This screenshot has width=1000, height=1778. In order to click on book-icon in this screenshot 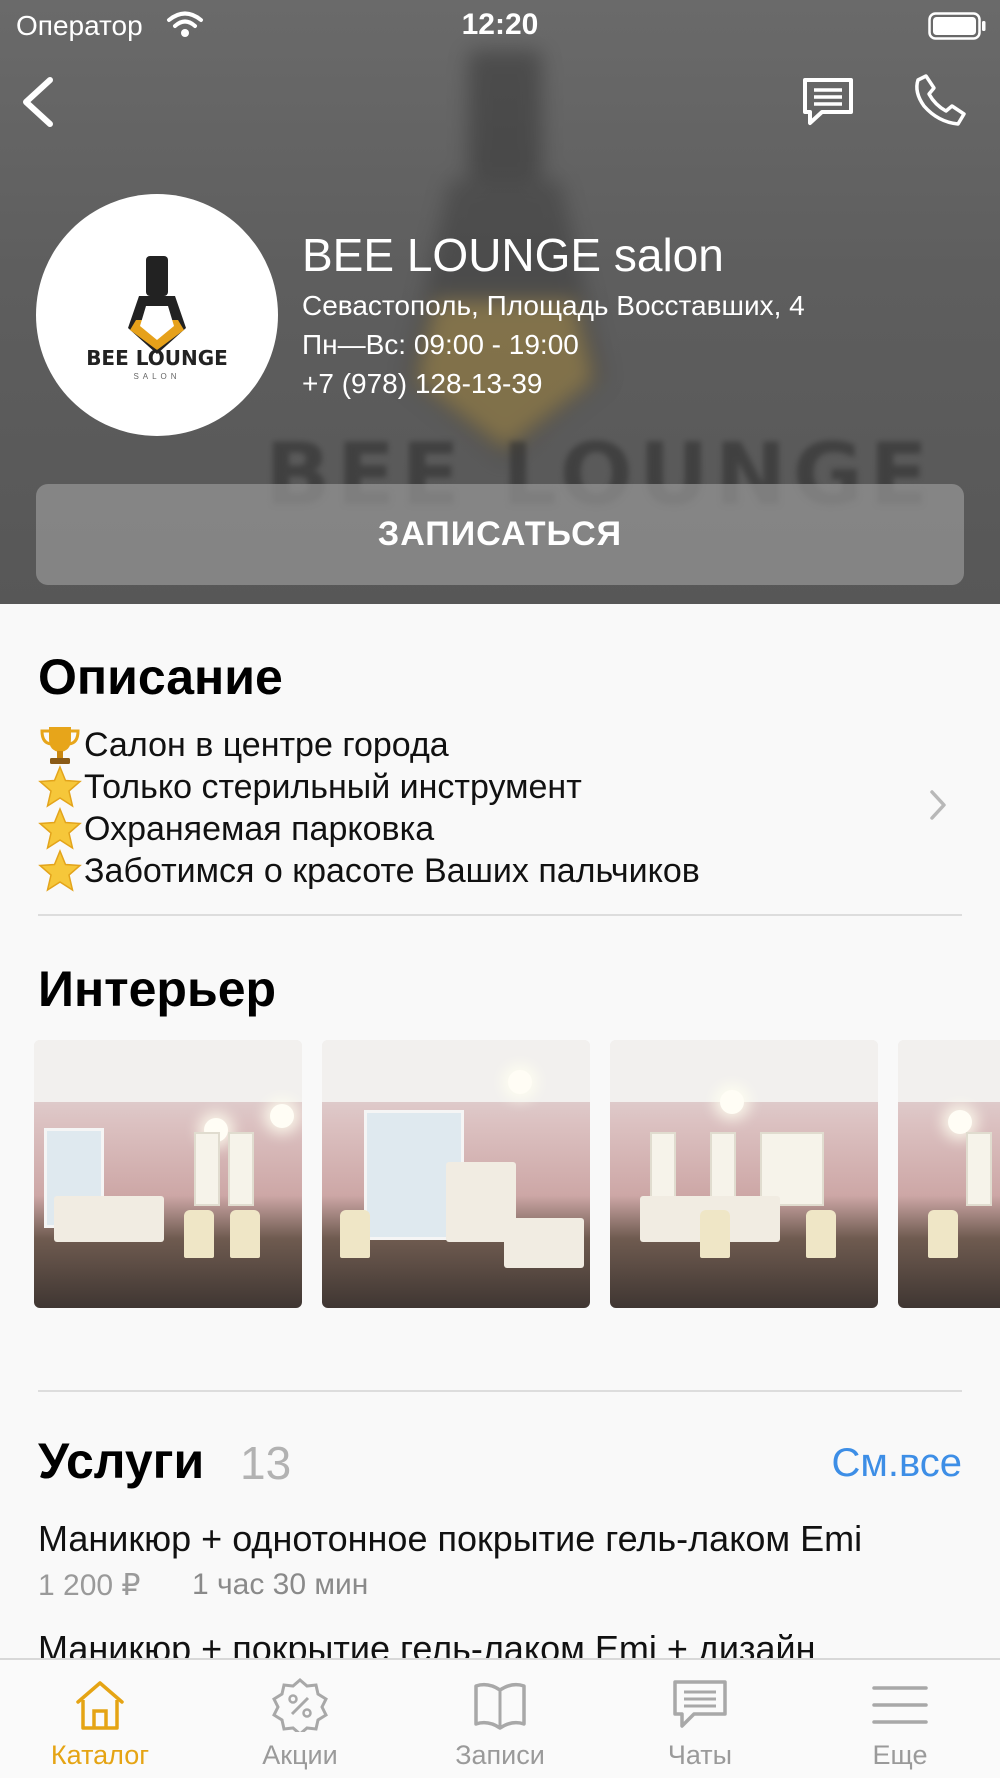, I will do `click(500, 1706)`.